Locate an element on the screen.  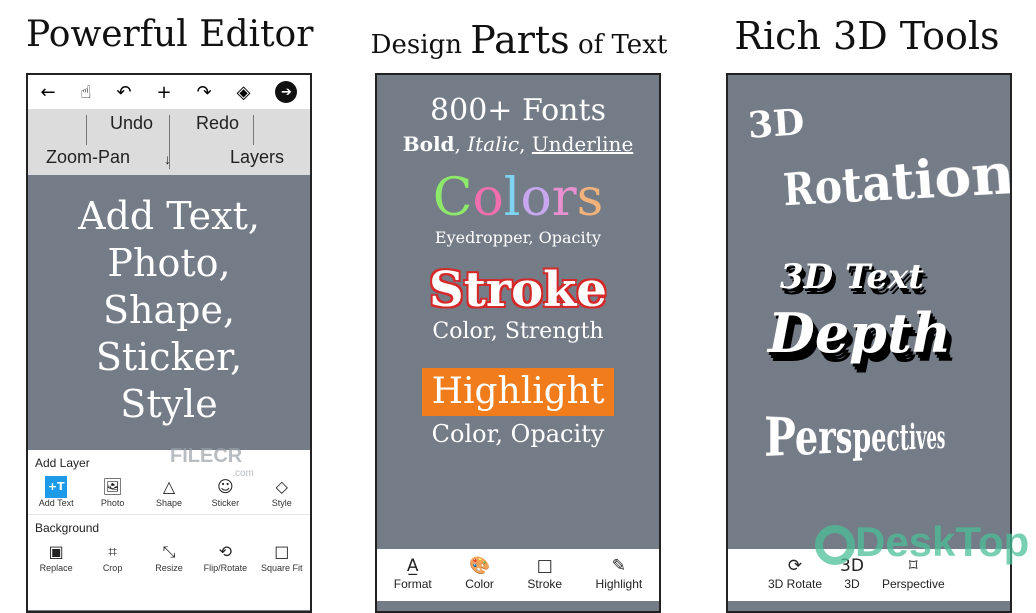
tool-sticker: ☺ Sticker is located at coordinates (225, 492).